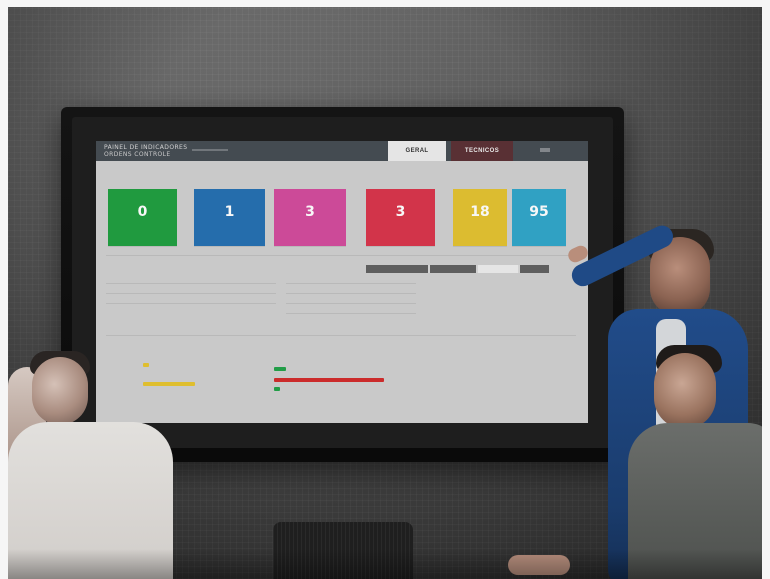 The image size is (770, 579). I want to click on dashboard-title-line-1: PAINEL DE INDICADORES, so click(146, 147).